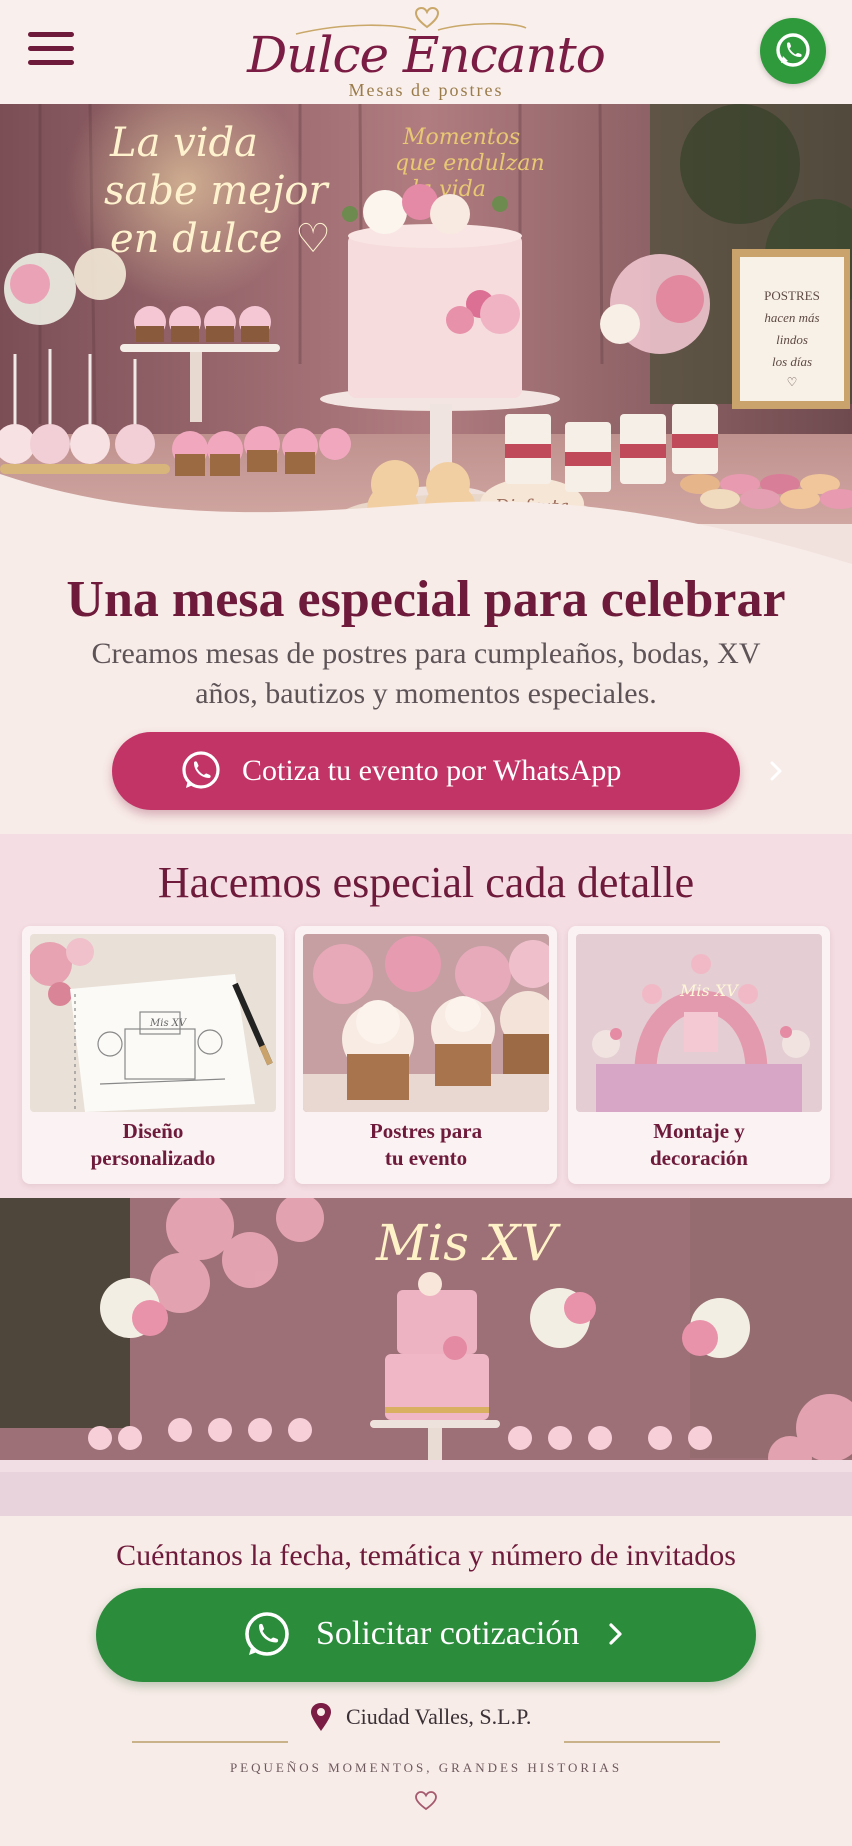 This screenshot has height=1846, width=852. Describe the element at coordinates (426, 1145) in the screenshot. I see `feature-card-label: Postres para tu evento` at that location.